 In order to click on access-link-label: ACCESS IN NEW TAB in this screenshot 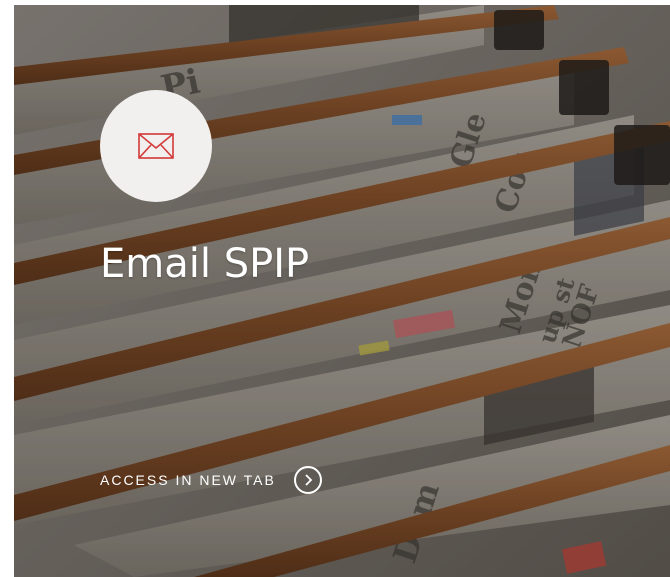, I will do `click(188, 480)`.